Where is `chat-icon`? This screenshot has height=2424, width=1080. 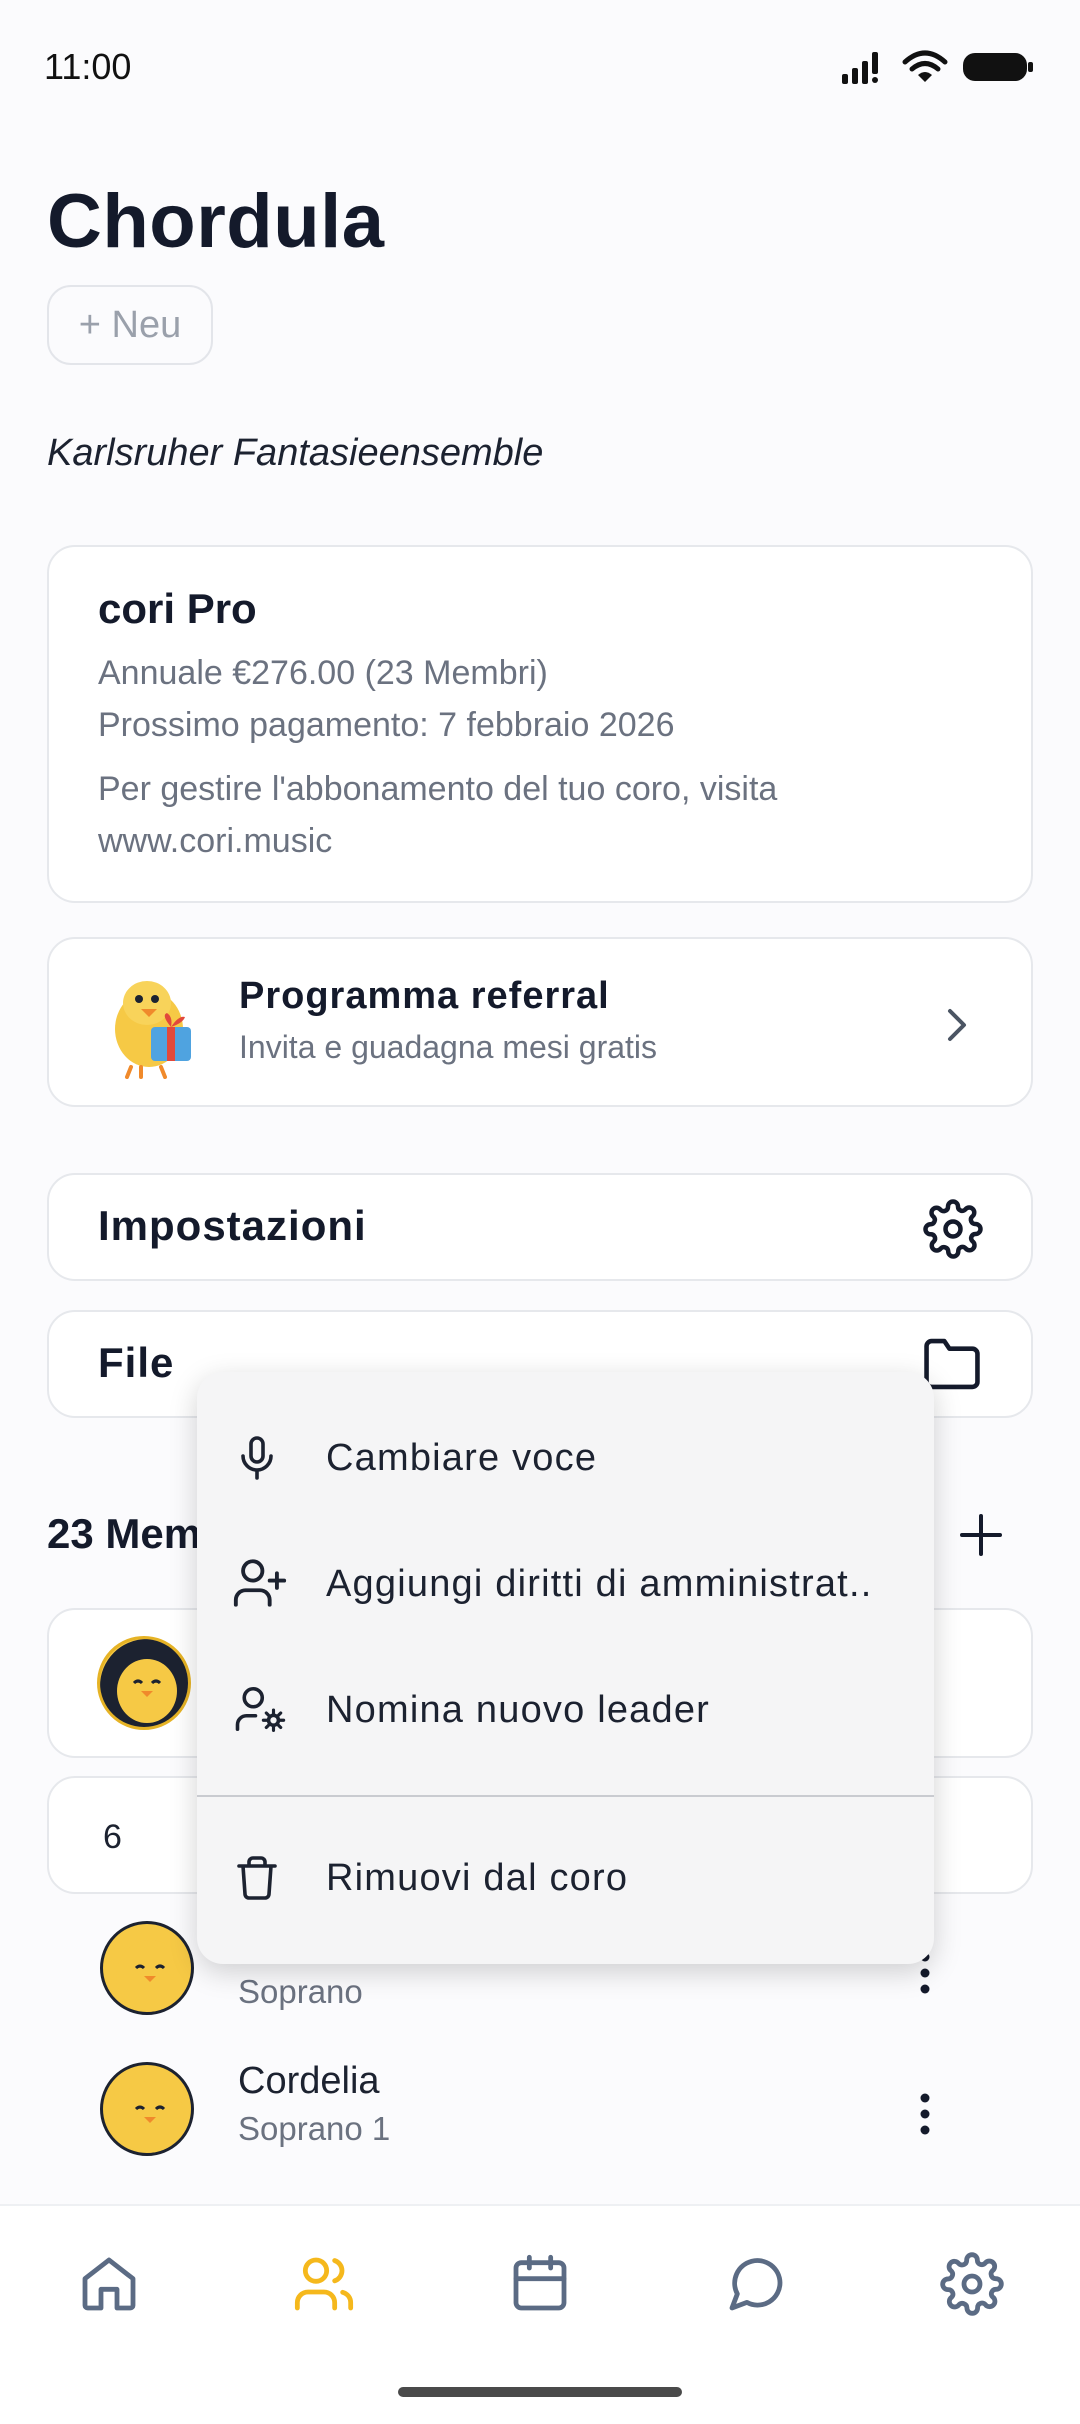 chat-icon is located at coordinates (756, 2284).